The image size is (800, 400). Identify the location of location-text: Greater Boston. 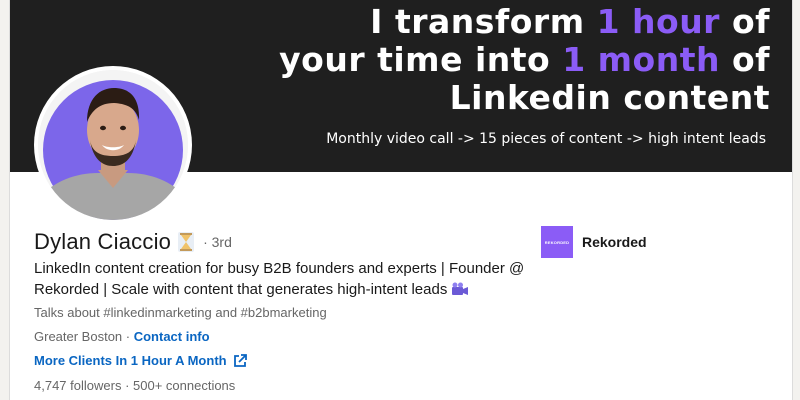
(78, 336).